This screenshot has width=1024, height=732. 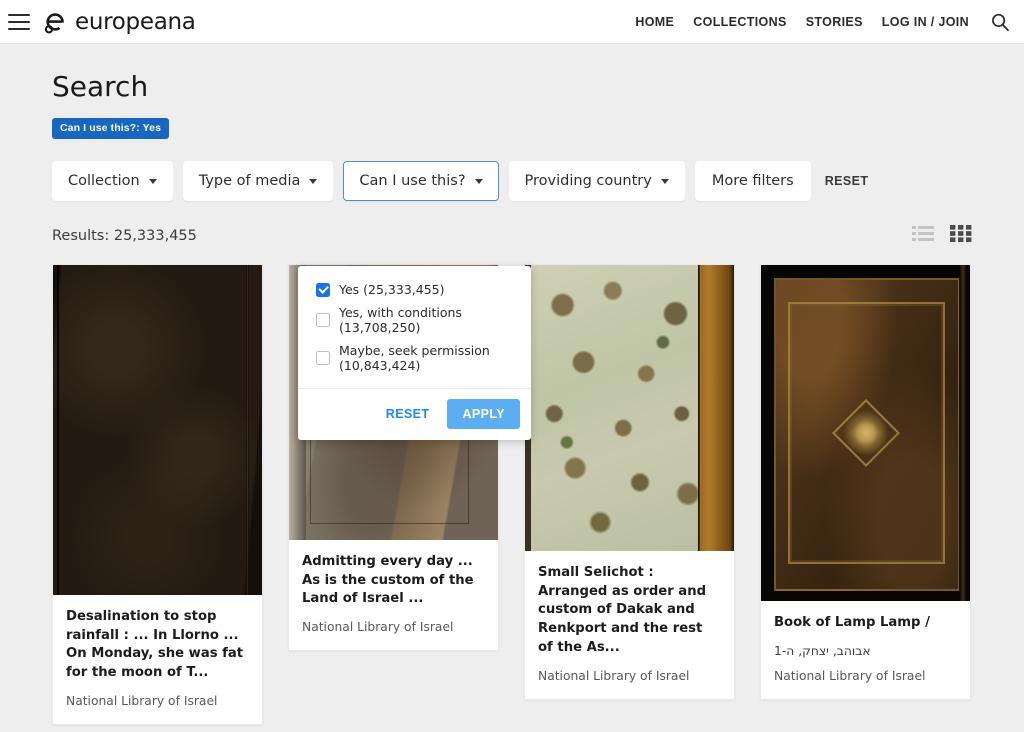 I want to click on europeana-e-icon, so click(x=55, y=22).